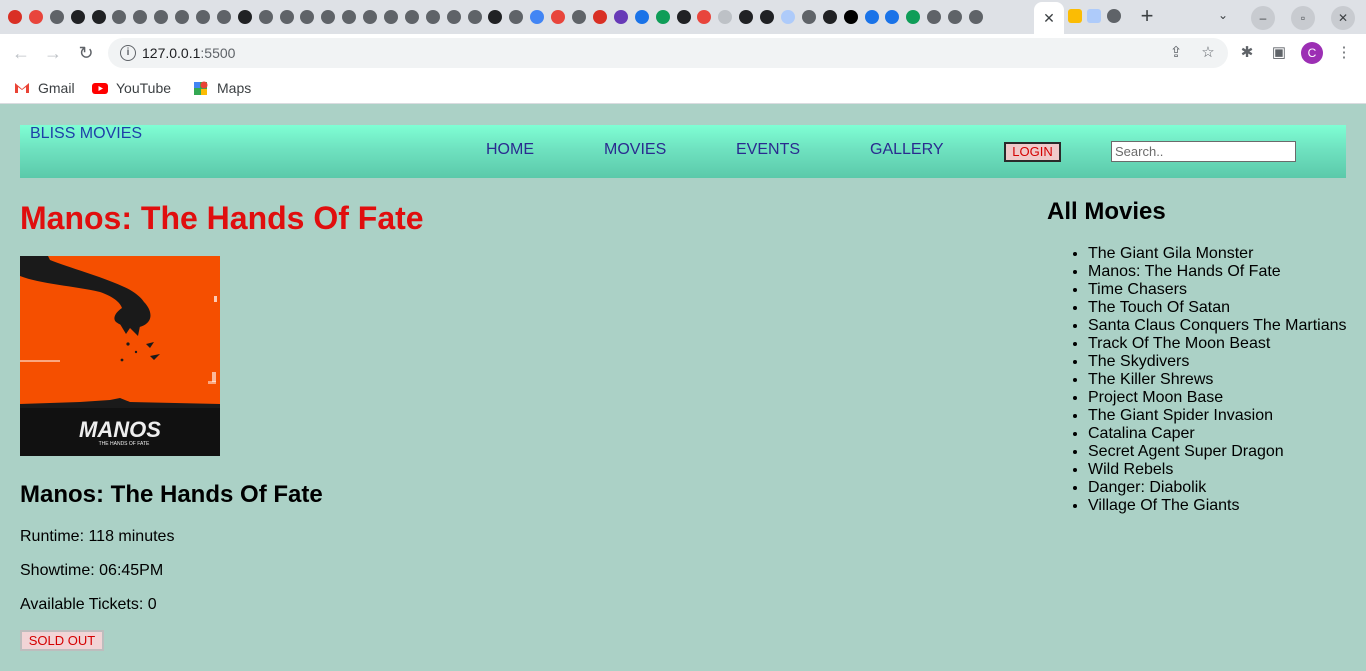 This screenshot has width=1366, height=671. I want to click on forward-arrow-icon: →, so click(53, 53).